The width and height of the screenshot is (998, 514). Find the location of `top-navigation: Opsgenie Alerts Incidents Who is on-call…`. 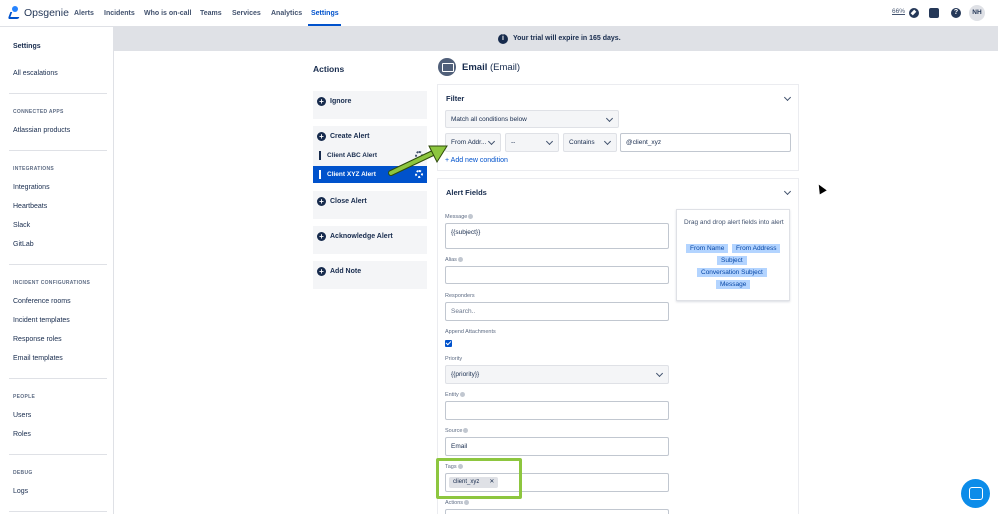

top-navigation: Opsgenie Alerts Incidents Who is on-call… is located at coordinates (499, 13).